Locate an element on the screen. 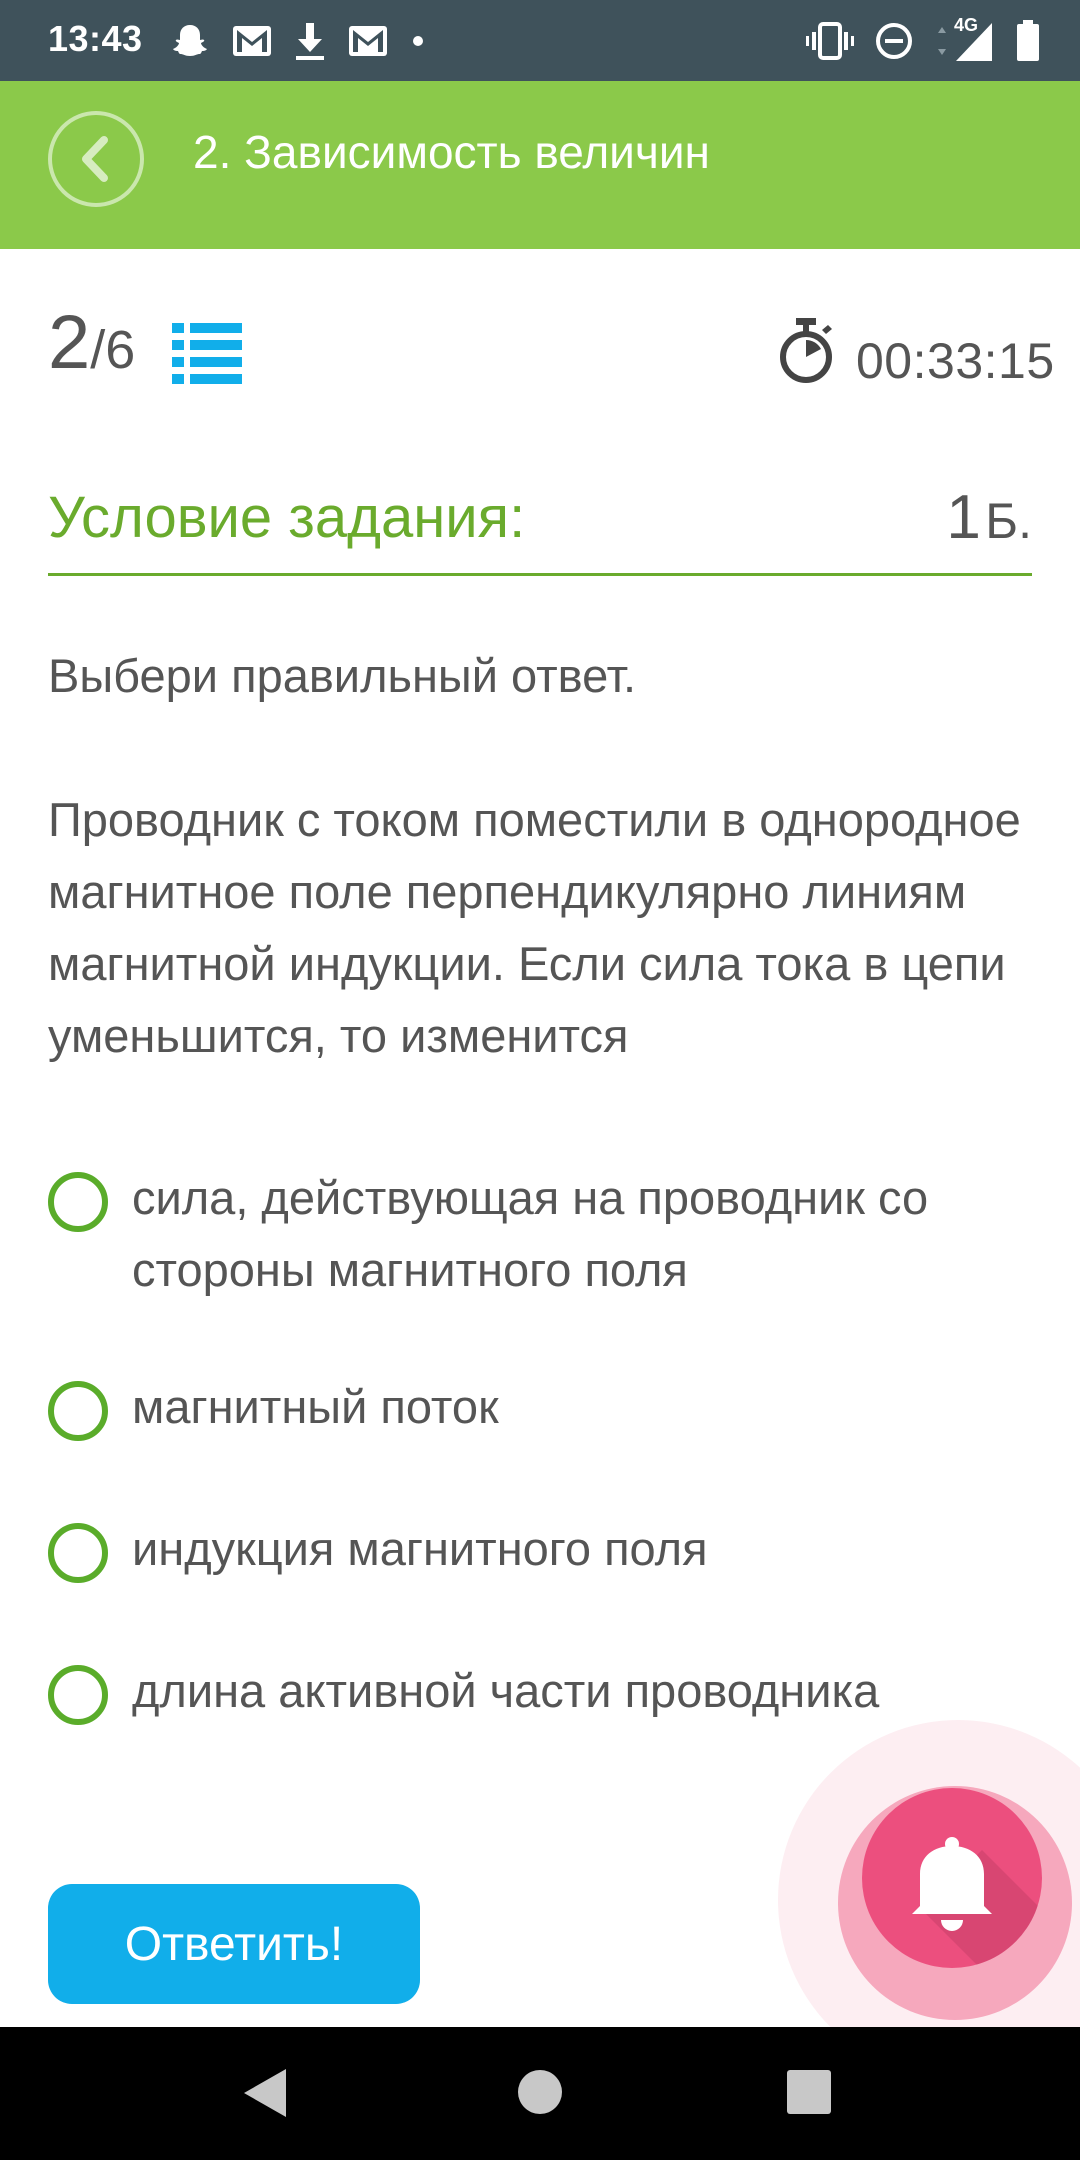  app-bar: 2. Зависимость величин is located at coordinates (540, 165).